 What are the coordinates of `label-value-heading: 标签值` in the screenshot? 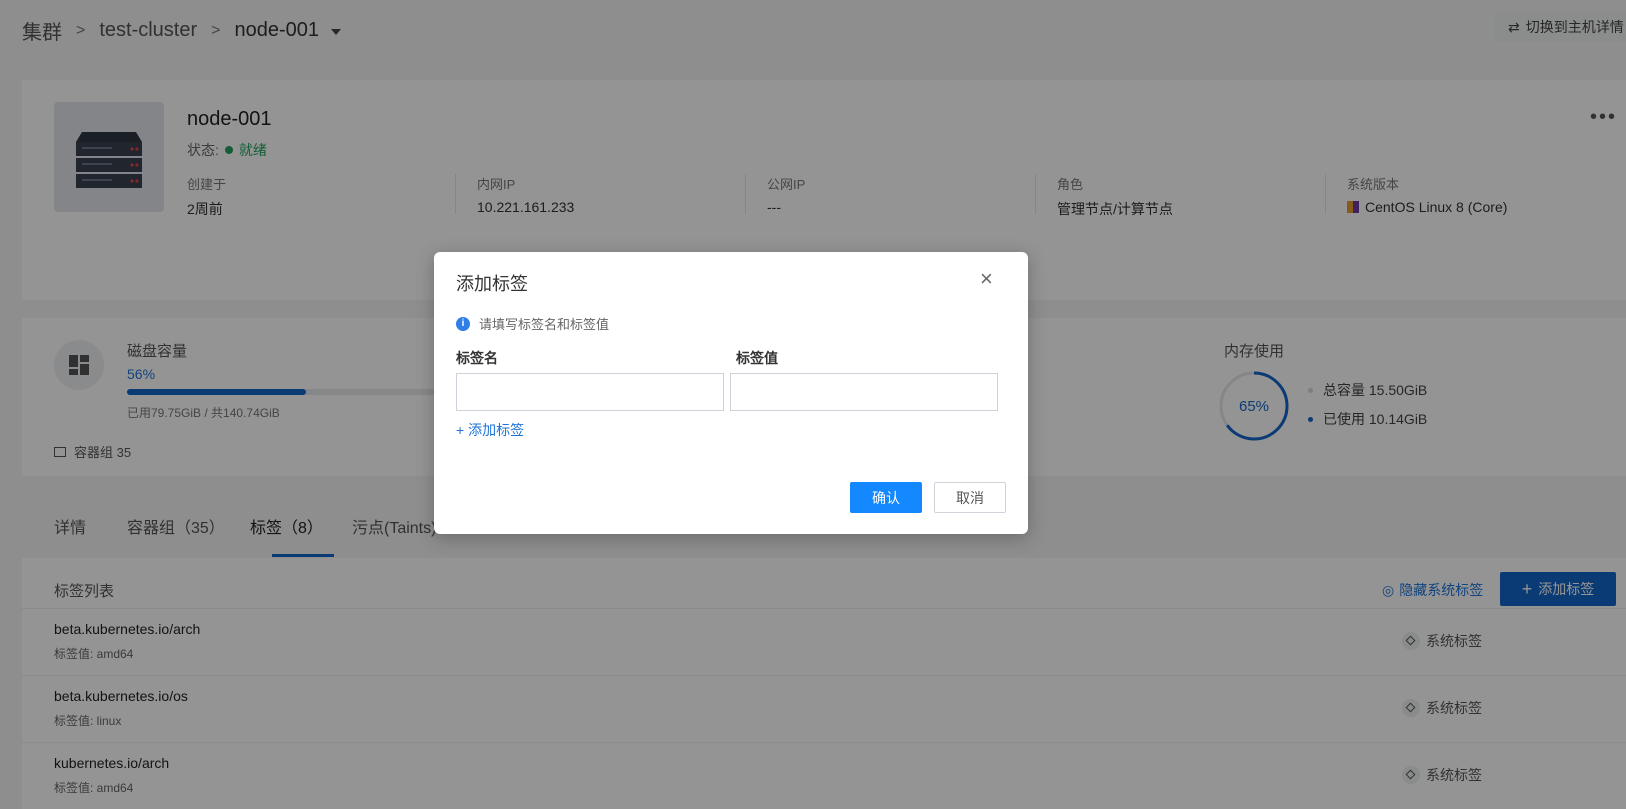 It's located at (757, 358).